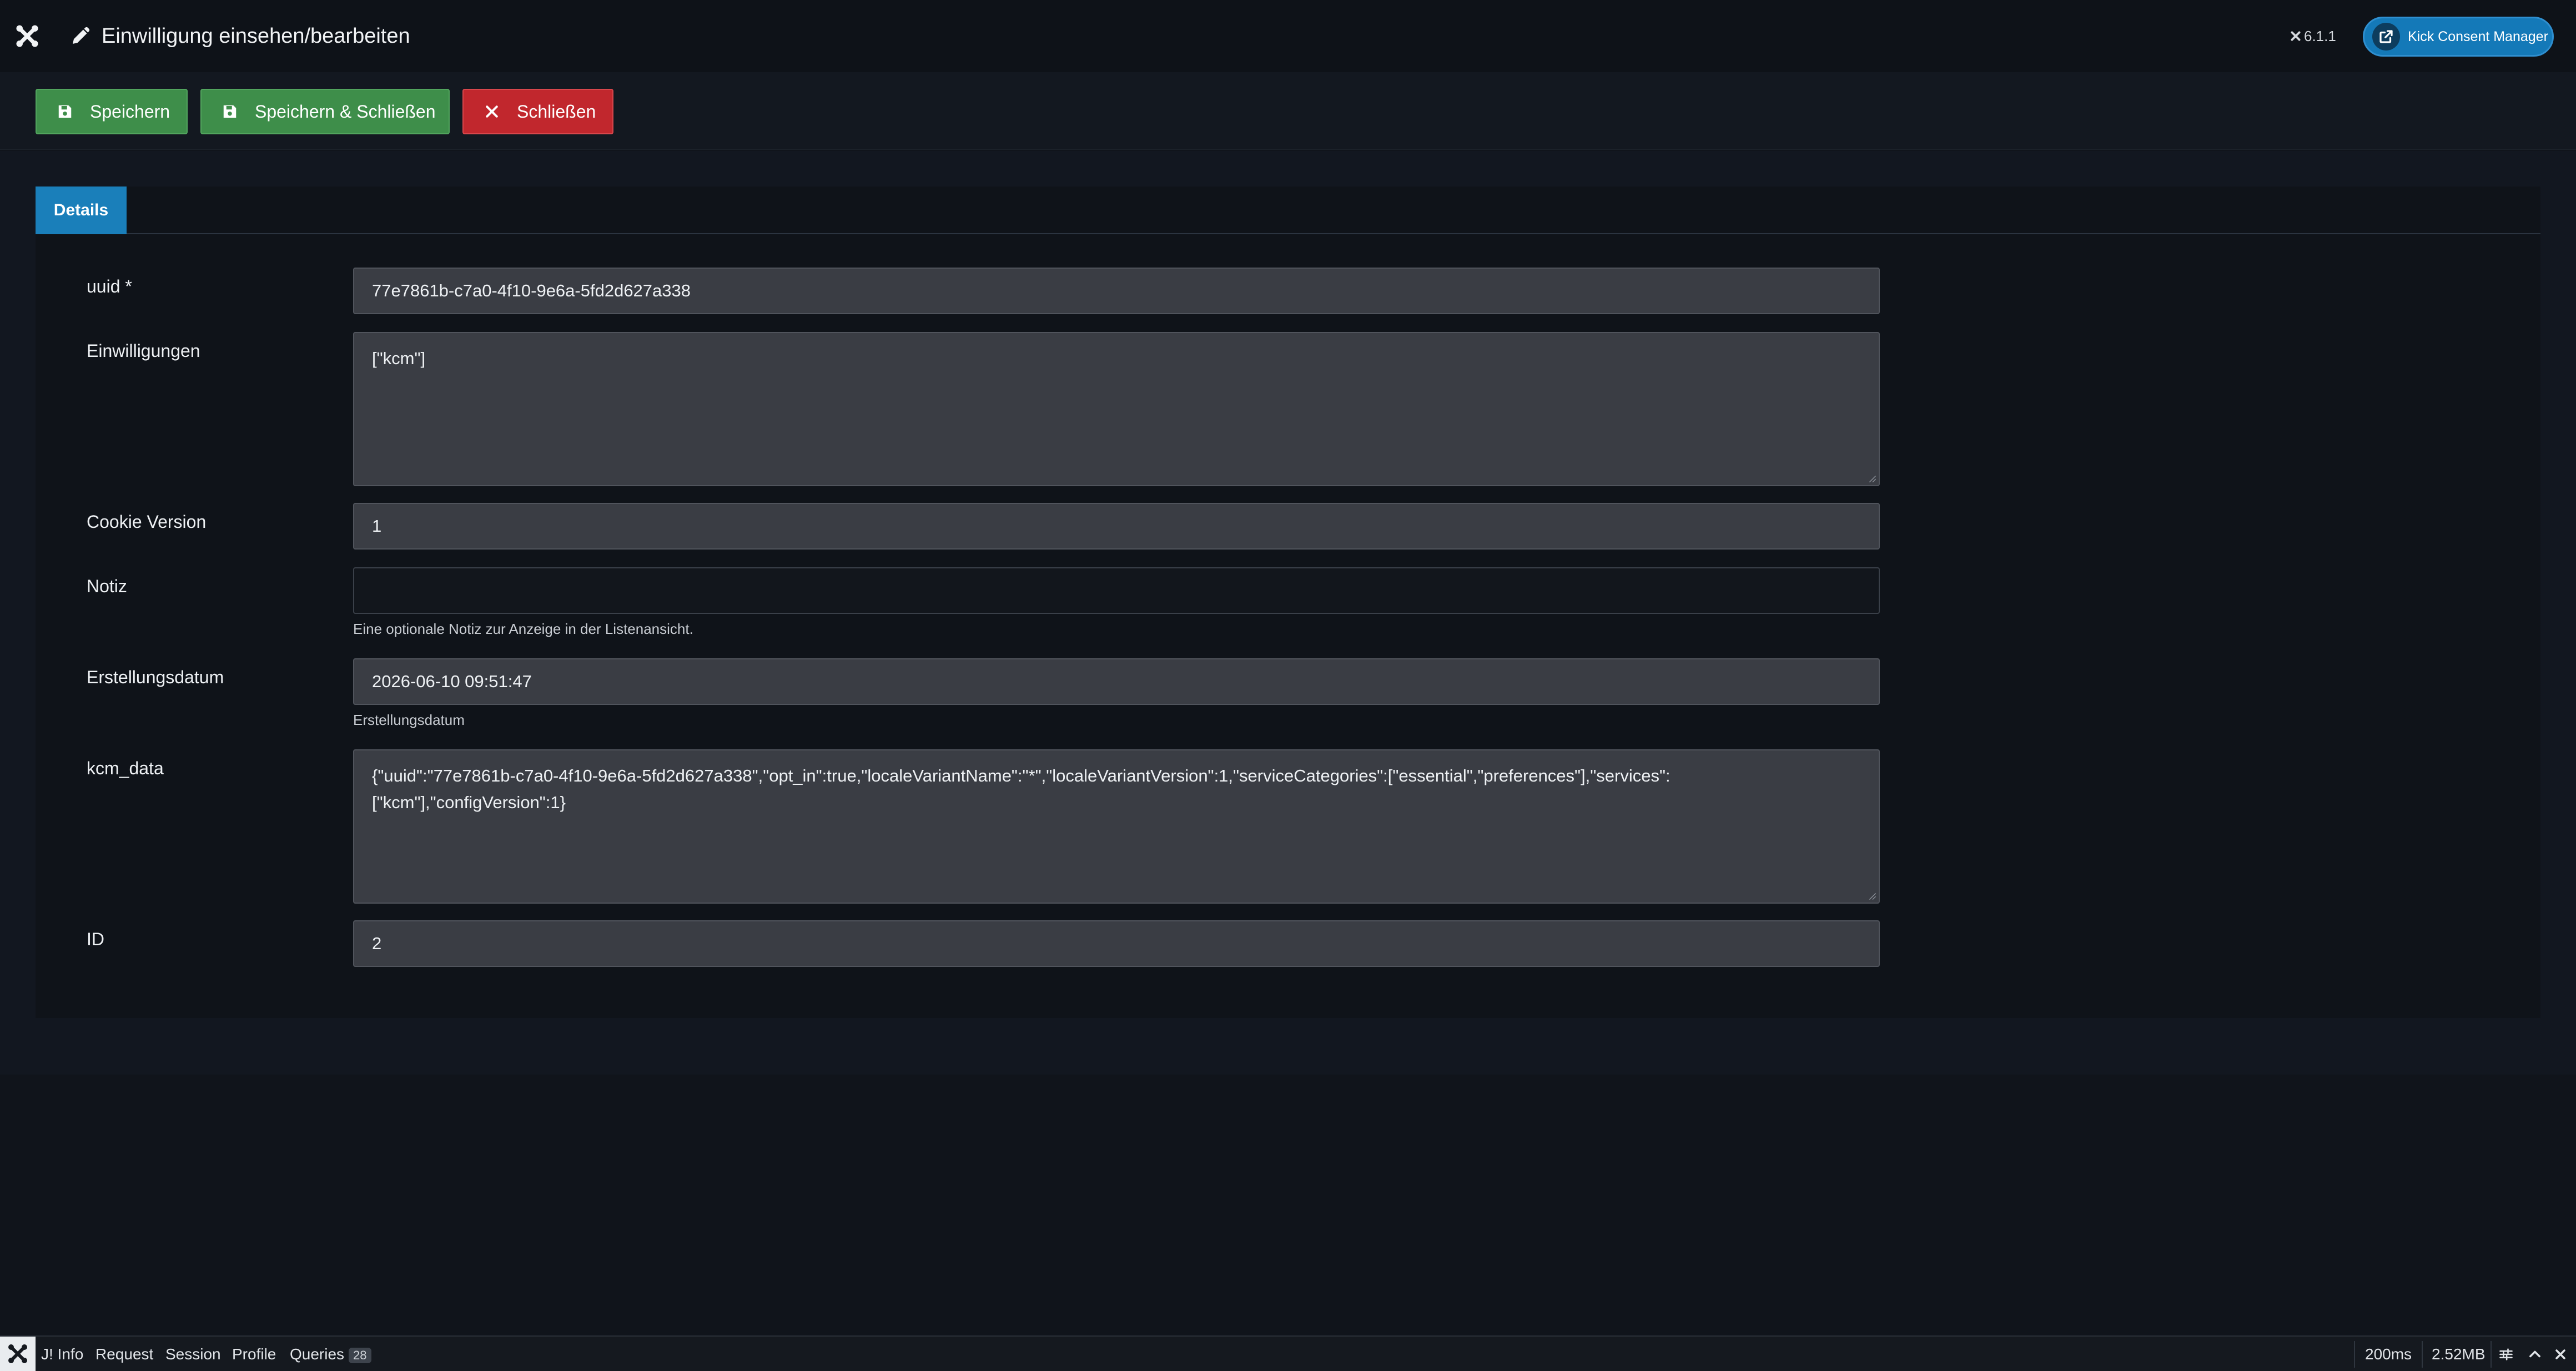 The image size is (2576, 1371). I want to click on settings-sliders-icon, so click(2506, 1354).